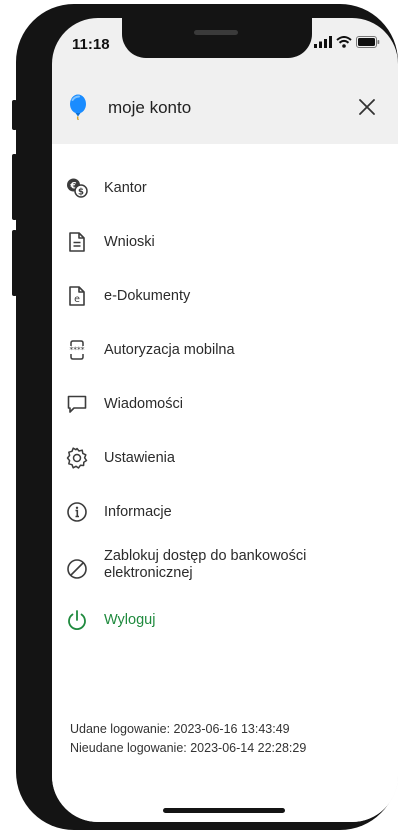 The width and height of the screenshot is (402, 833). What do you see at coordinates (225, 404) in the screenshot?
I see `menu-item-wiadomosci: Wiadomości` at bounding box center [225, 404].